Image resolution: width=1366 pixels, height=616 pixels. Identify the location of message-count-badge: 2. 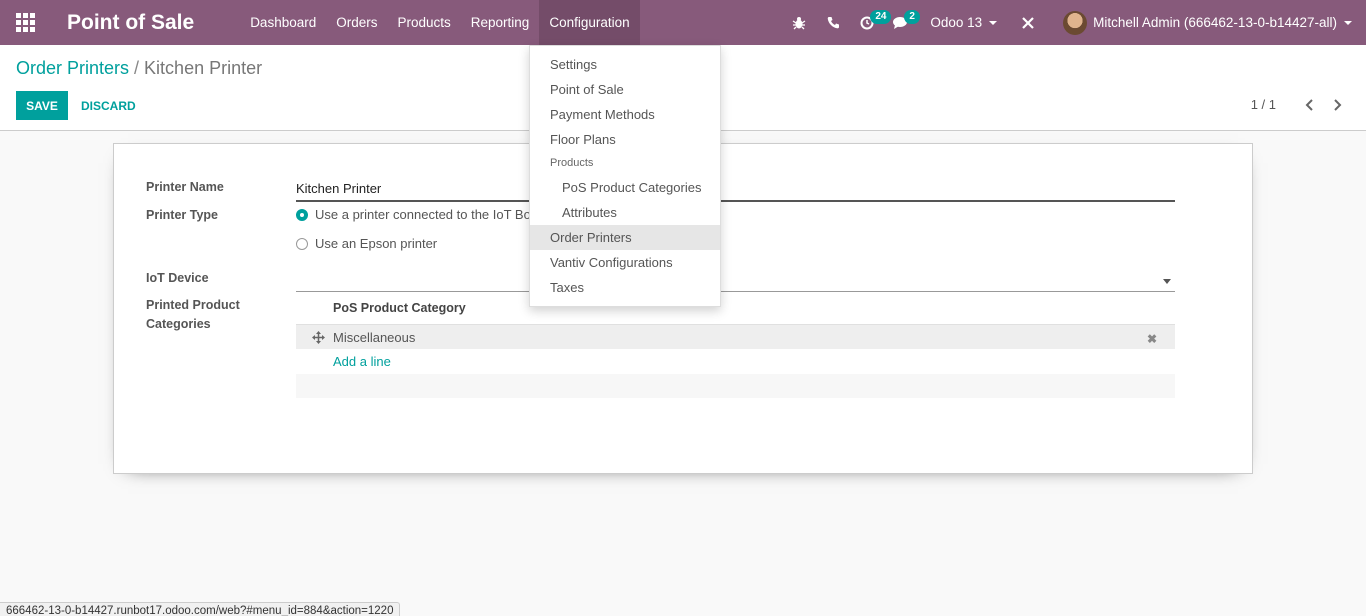
(912, 17).